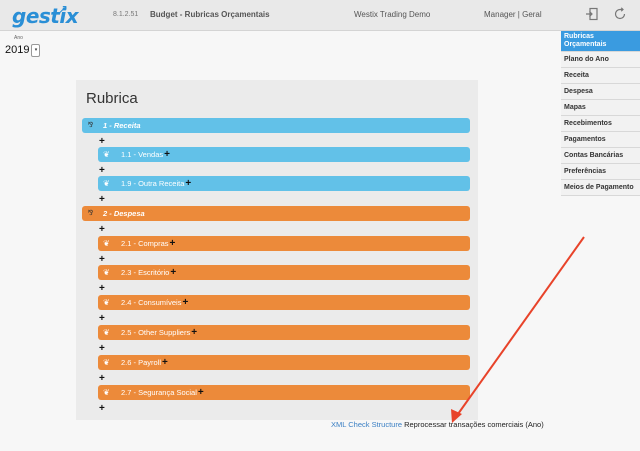  I want to click on add-seguranca-social-plus: +, so click(201, 392).